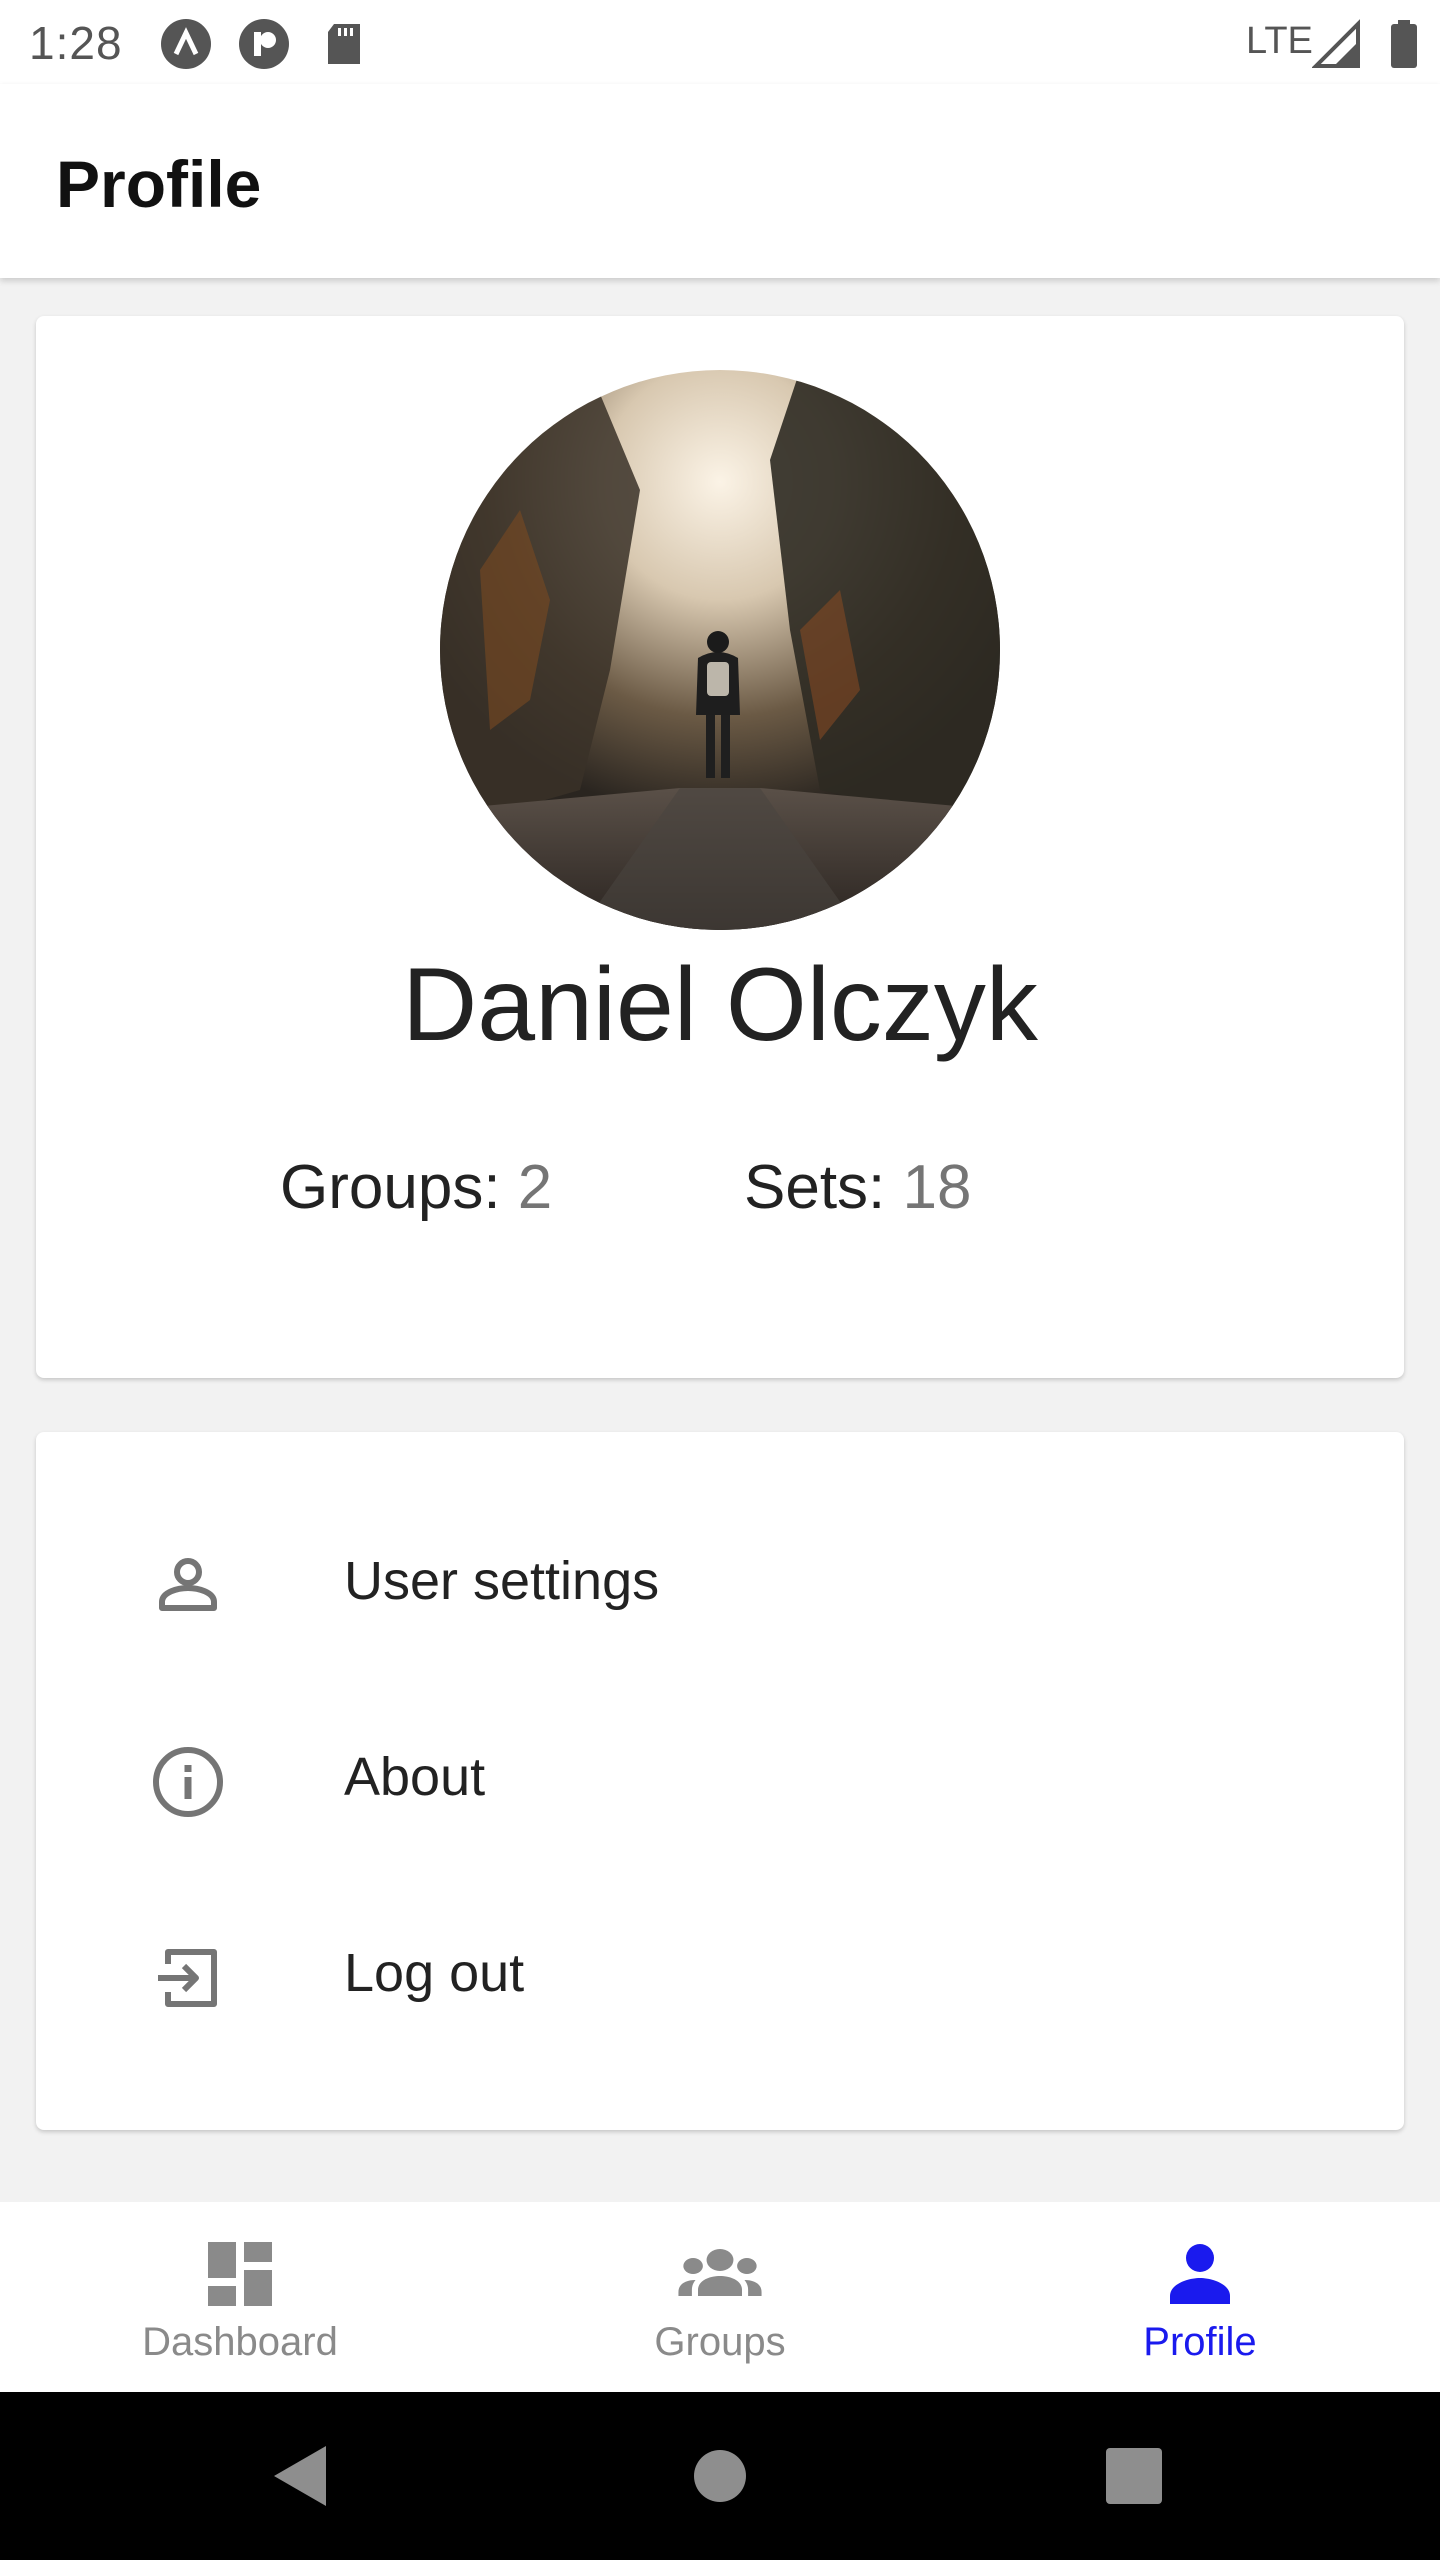 The height and width of the screenshot is (2560, 1440). I want to click on about-item: About, so click(720, 1780).